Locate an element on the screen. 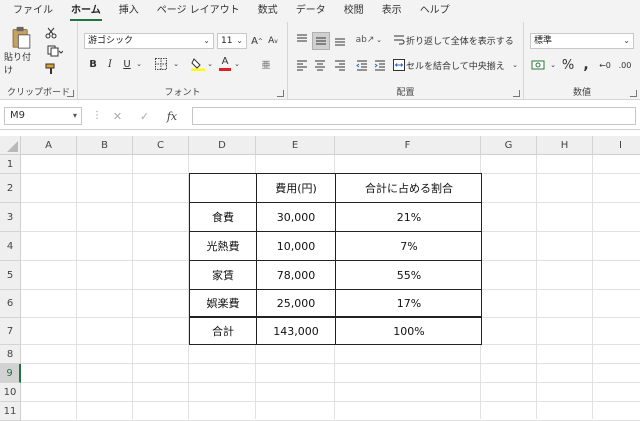  cancel-icon: ✕ is located at coordinates (117, 116).